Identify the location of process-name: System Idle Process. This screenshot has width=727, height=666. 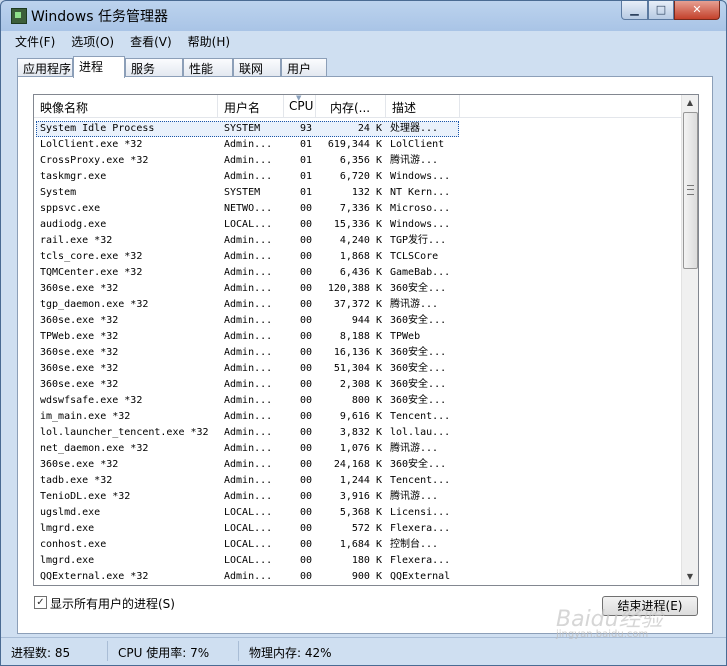
(97, 128).